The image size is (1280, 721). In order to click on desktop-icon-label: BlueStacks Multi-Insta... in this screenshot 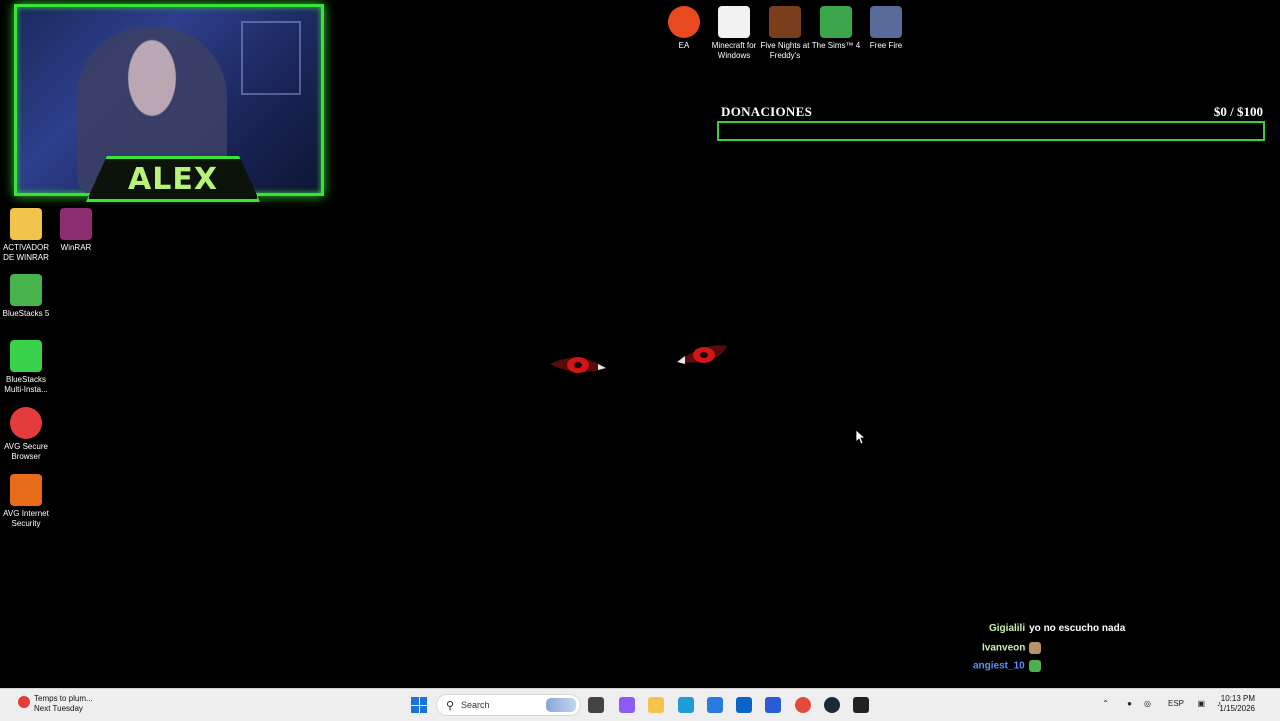, I will do `click(26, 384)`.